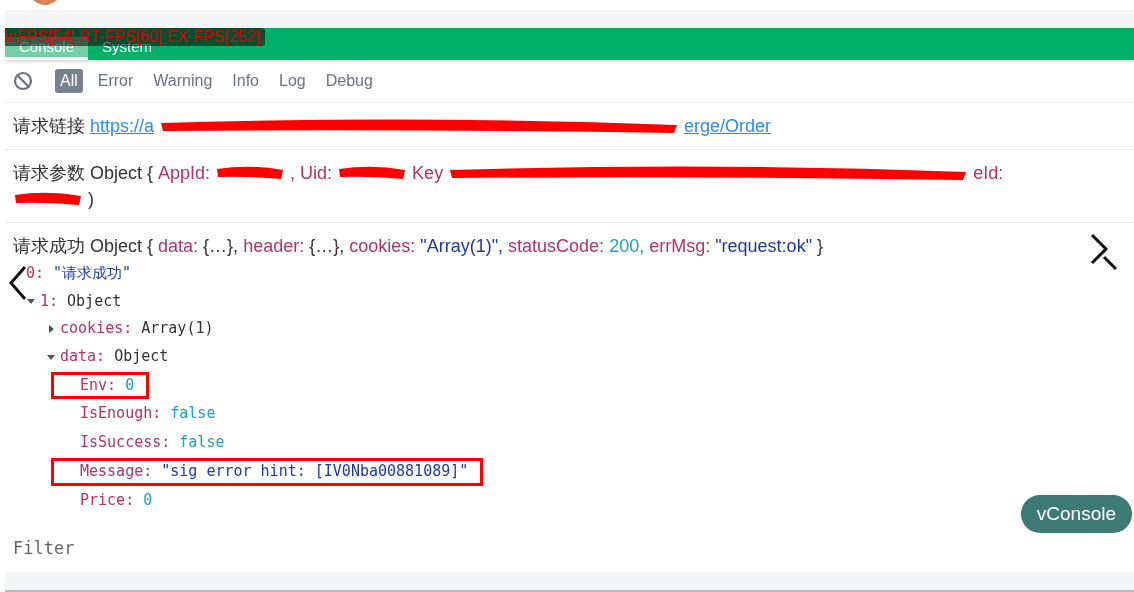 This screenshot has height=592, width=1134. I want to click on number-value: 200,, so click(627, 246).